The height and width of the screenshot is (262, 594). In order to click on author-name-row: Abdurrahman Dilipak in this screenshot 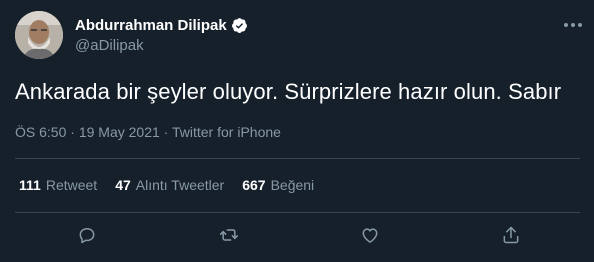, I will do `click(161, 25)`.